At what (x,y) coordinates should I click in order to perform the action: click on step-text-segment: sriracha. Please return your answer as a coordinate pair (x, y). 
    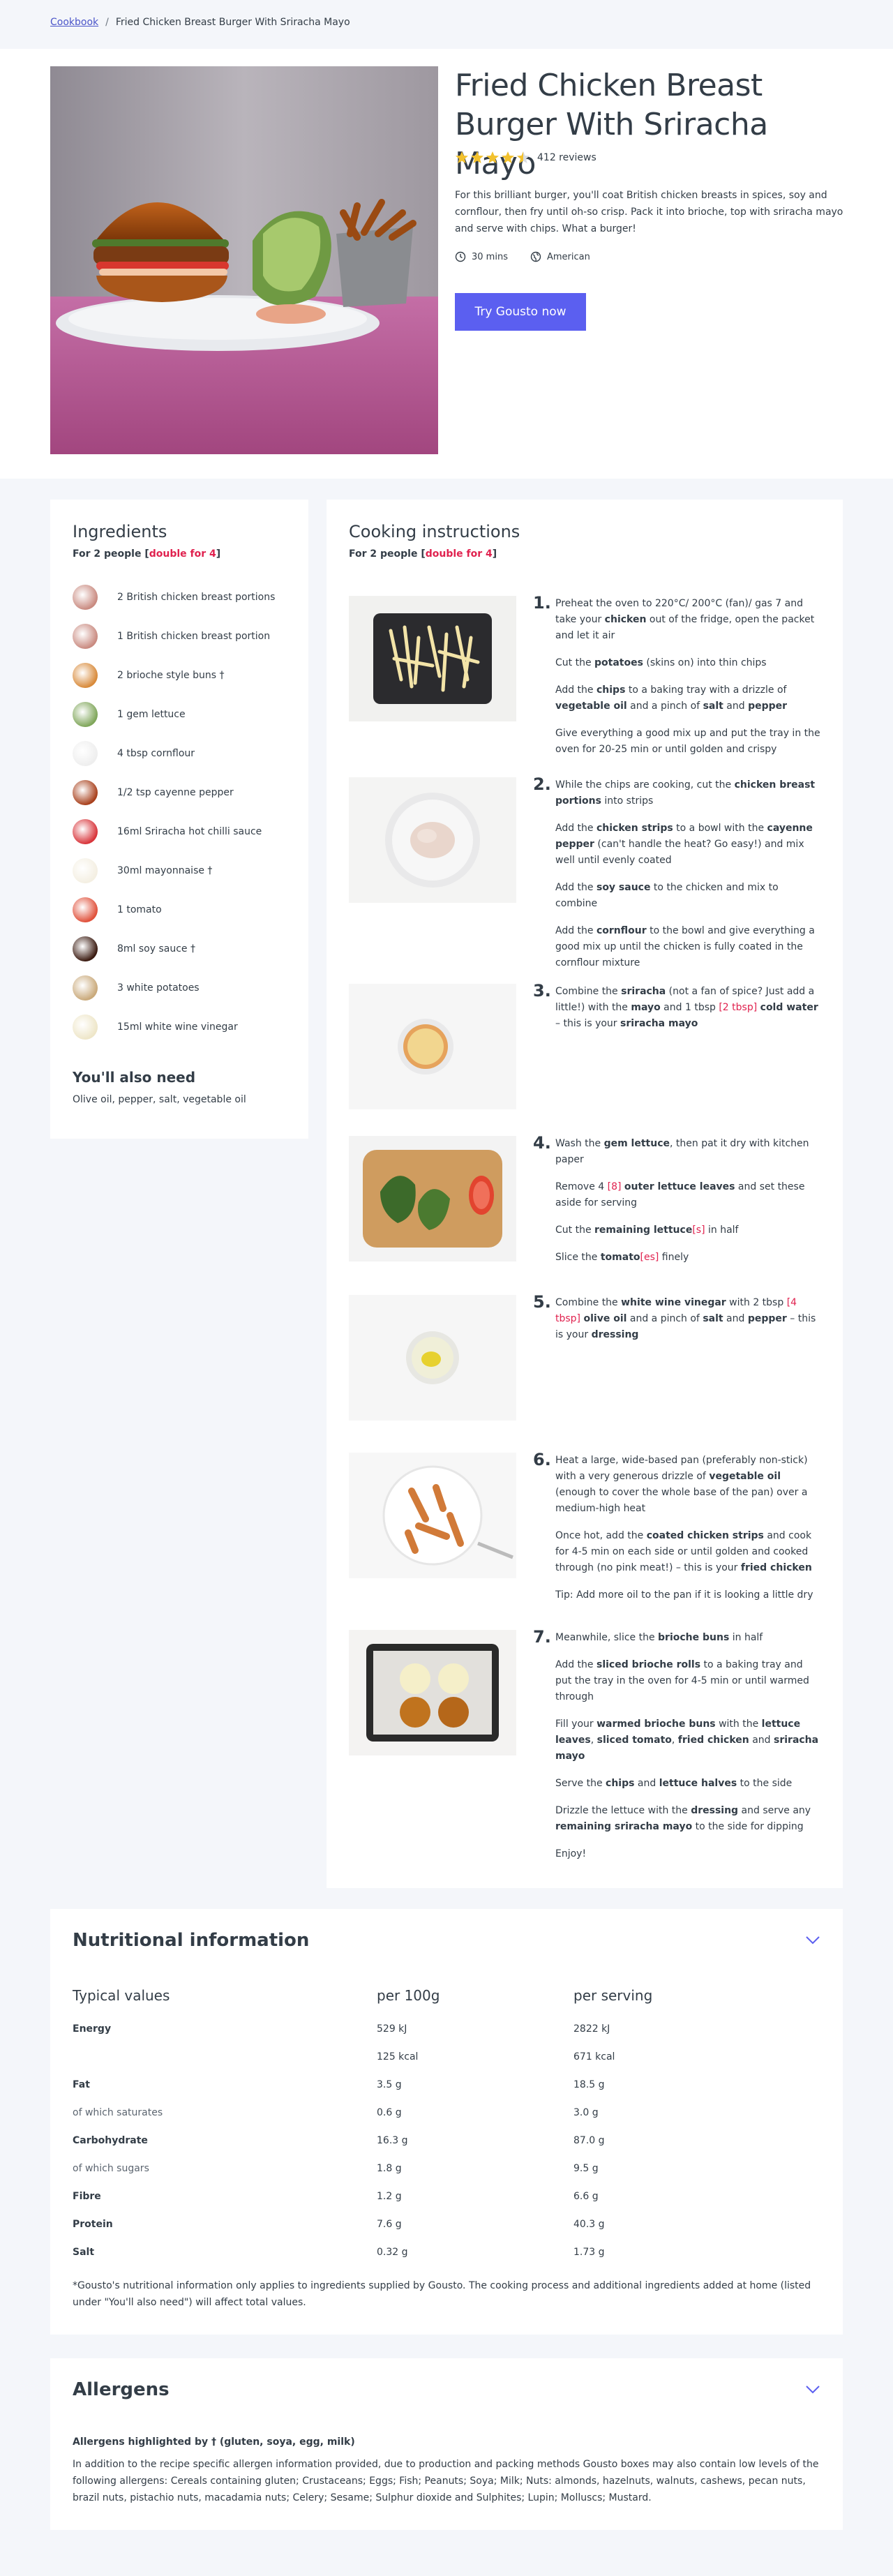
    Looking at the image, I should click on (643, 991).